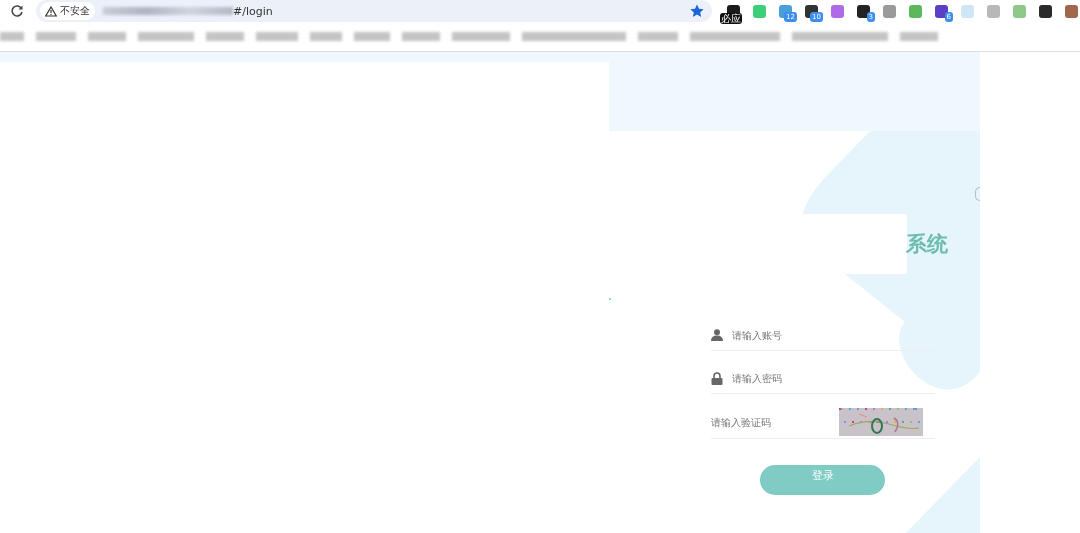 The width and height of the screenshot is (1080, 533). I want to click on user-icon, so click(717, 335).